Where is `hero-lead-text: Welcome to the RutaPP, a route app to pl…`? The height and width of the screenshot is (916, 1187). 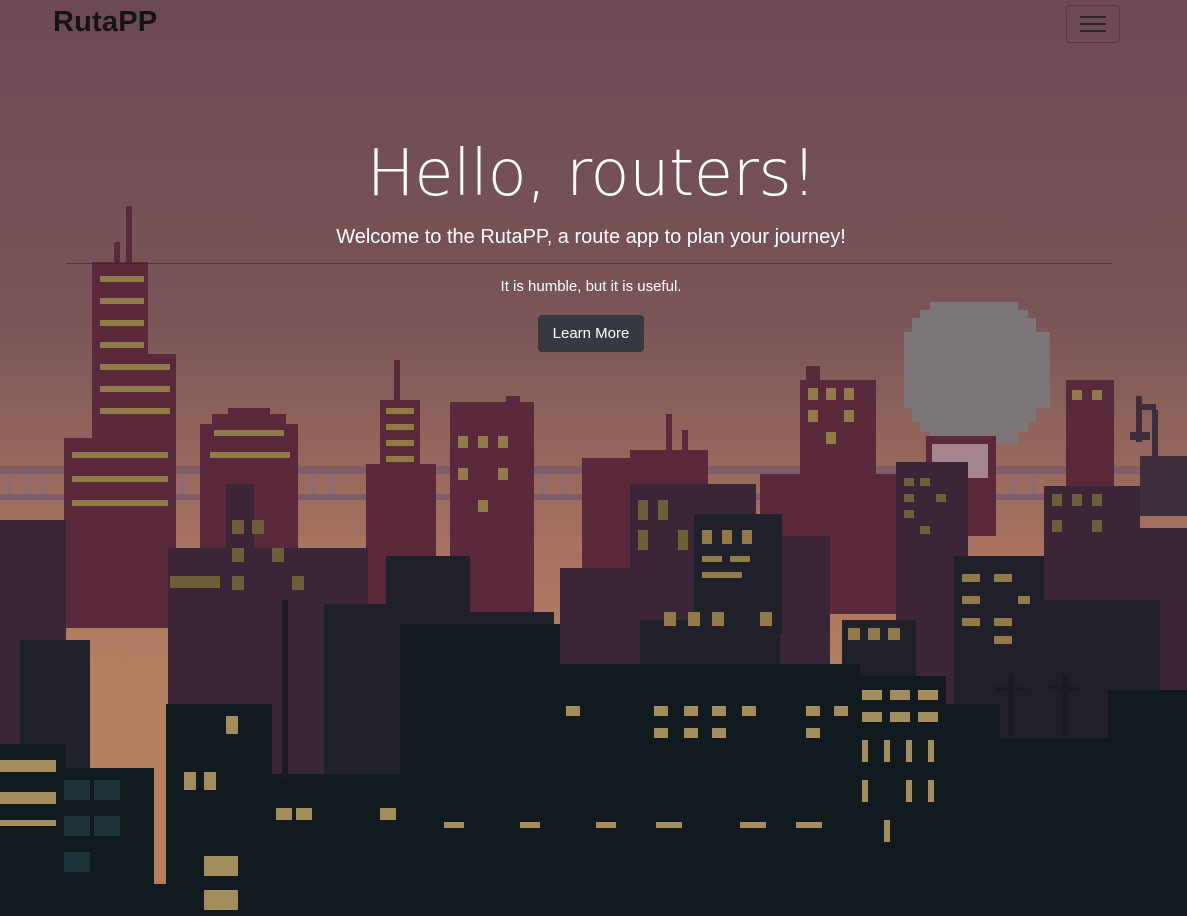 hero-lead-text: Welcome to the RutaPP, a route app to pl… is located at coordinates (591, 237).